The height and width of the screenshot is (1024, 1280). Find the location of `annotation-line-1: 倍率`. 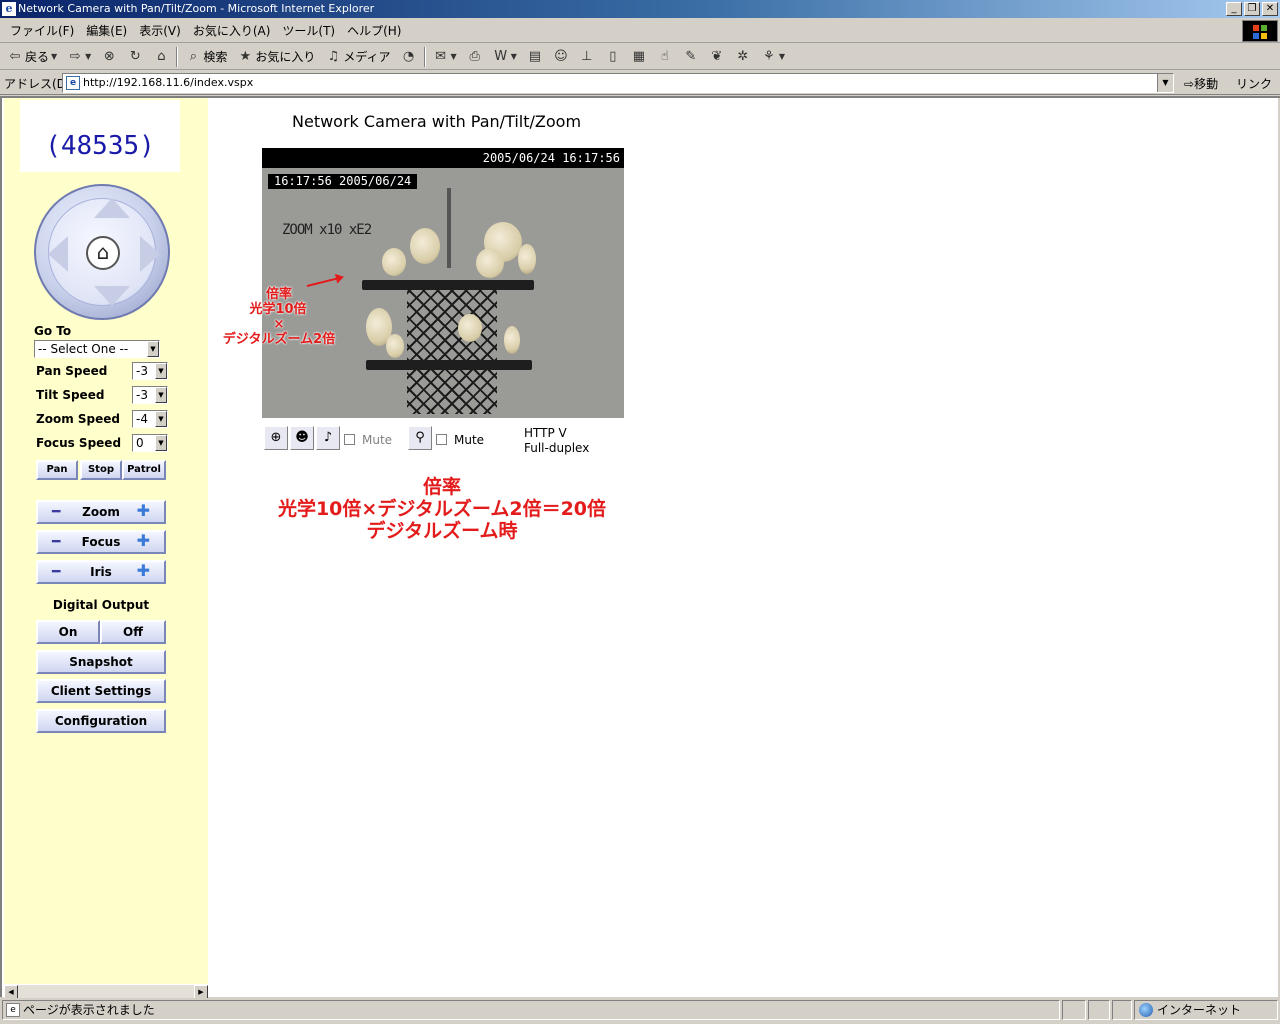

annotation-line-1: 倍率 is located at coordinates (441, 487).